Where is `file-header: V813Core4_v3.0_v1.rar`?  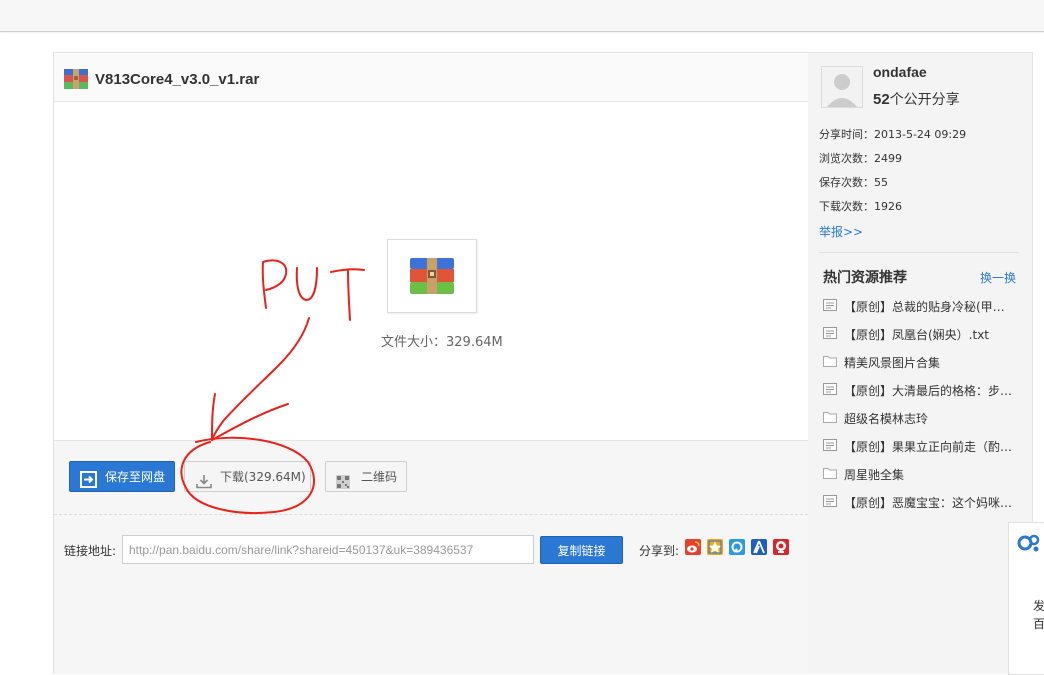
file-header: V813Core4_v3.0_v1.rar is located at coordinates (431, 77).